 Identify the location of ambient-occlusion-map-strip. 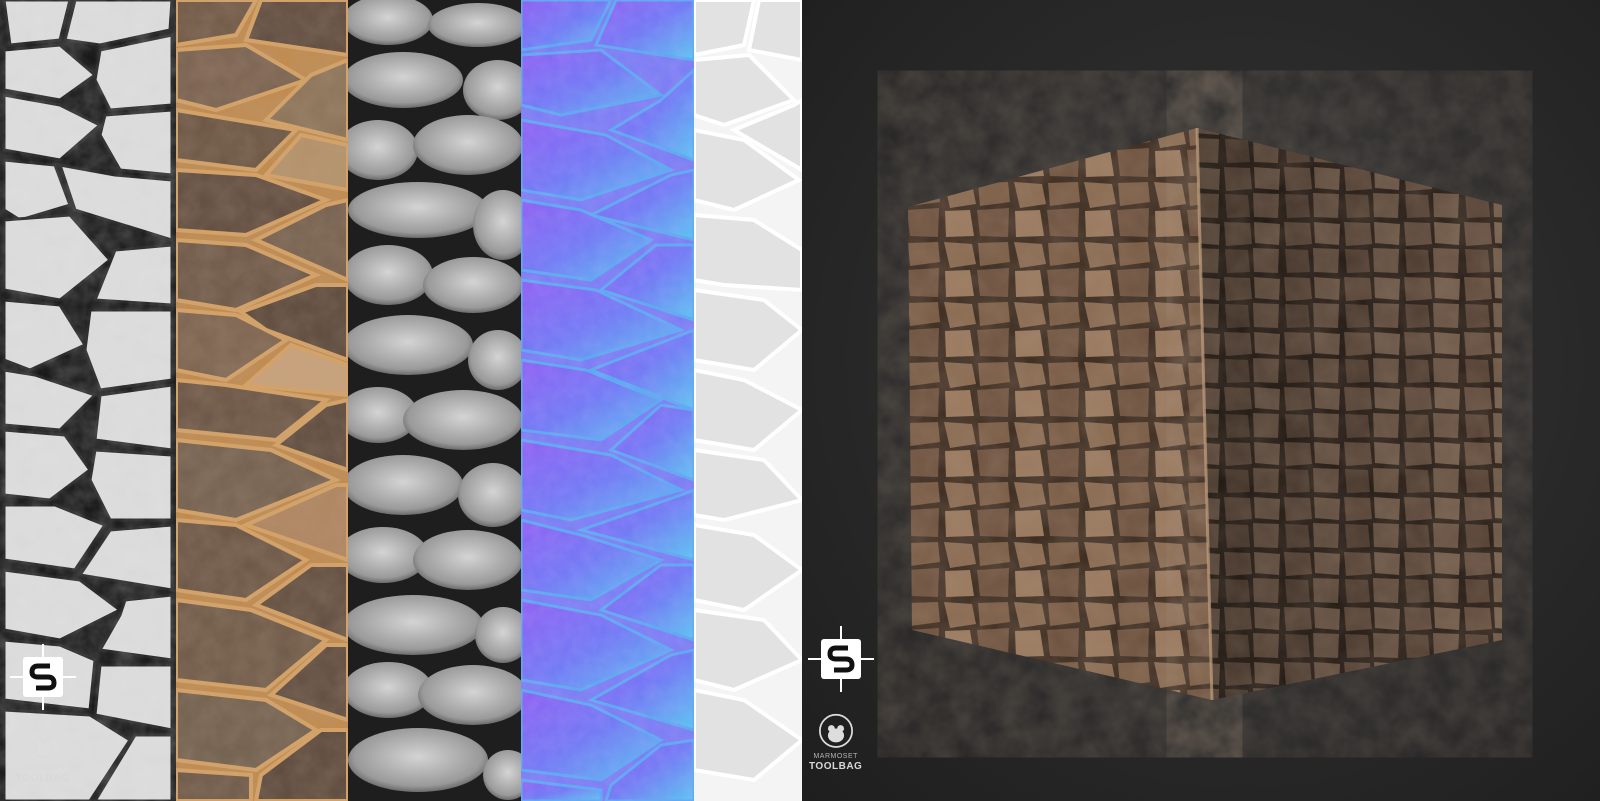
(434, 400).